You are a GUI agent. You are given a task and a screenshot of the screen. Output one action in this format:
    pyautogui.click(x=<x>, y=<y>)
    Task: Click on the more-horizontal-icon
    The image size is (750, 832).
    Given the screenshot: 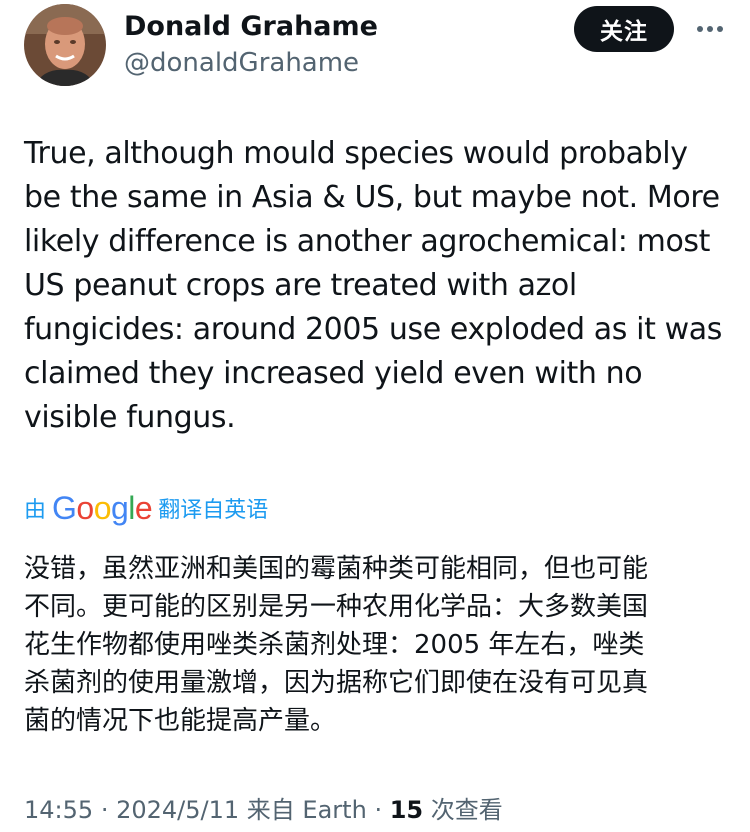 What is the action you would take?
    pyautogui.click(x=710, y=29)
    